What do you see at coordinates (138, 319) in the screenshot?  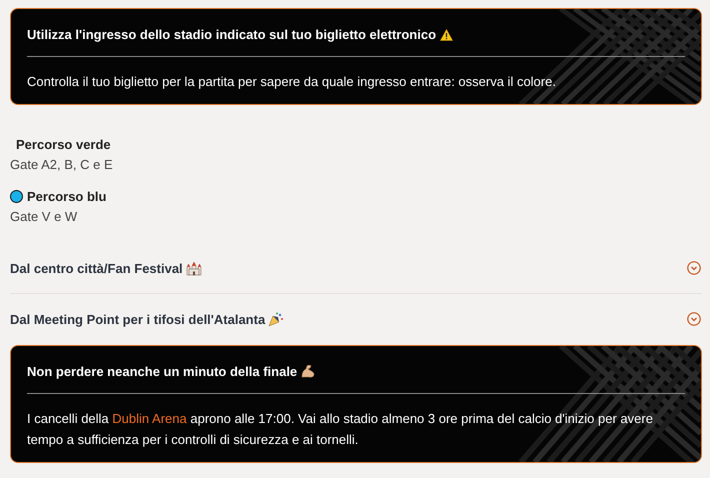 I see `accordion-label: Dal Meeting Point per i tifosi dell'Atalanta` at bounding box center [138, 319].